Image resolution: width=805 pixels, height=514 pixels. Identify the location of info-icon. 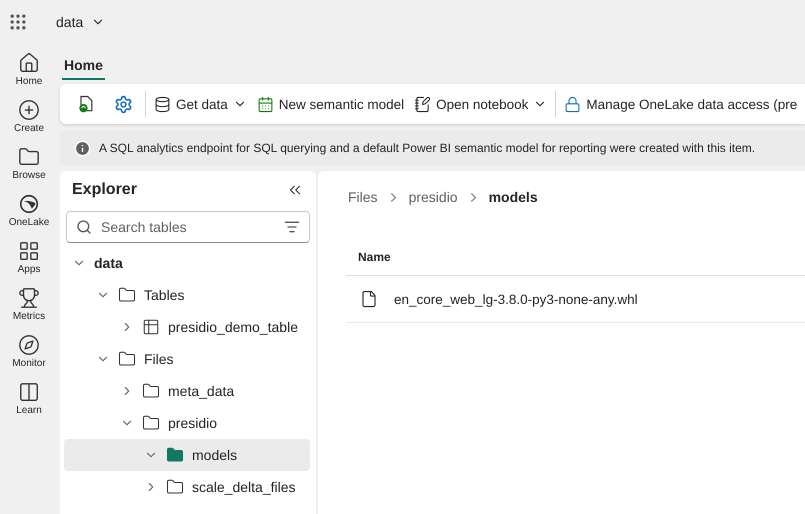
(82, 148).